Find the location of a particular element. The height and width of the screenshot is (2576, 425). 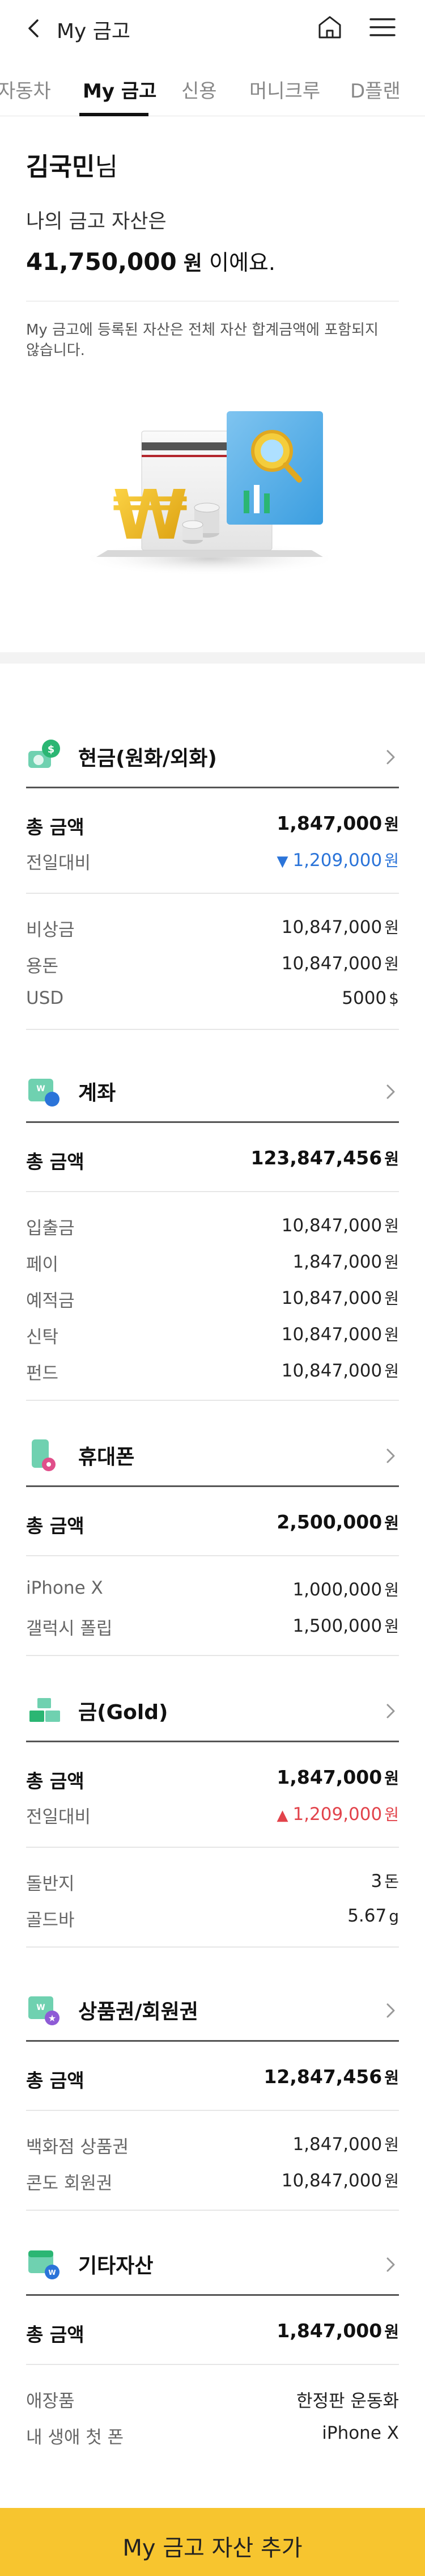

card-header: W 기타자산 is located at coordinates (212, 2264).